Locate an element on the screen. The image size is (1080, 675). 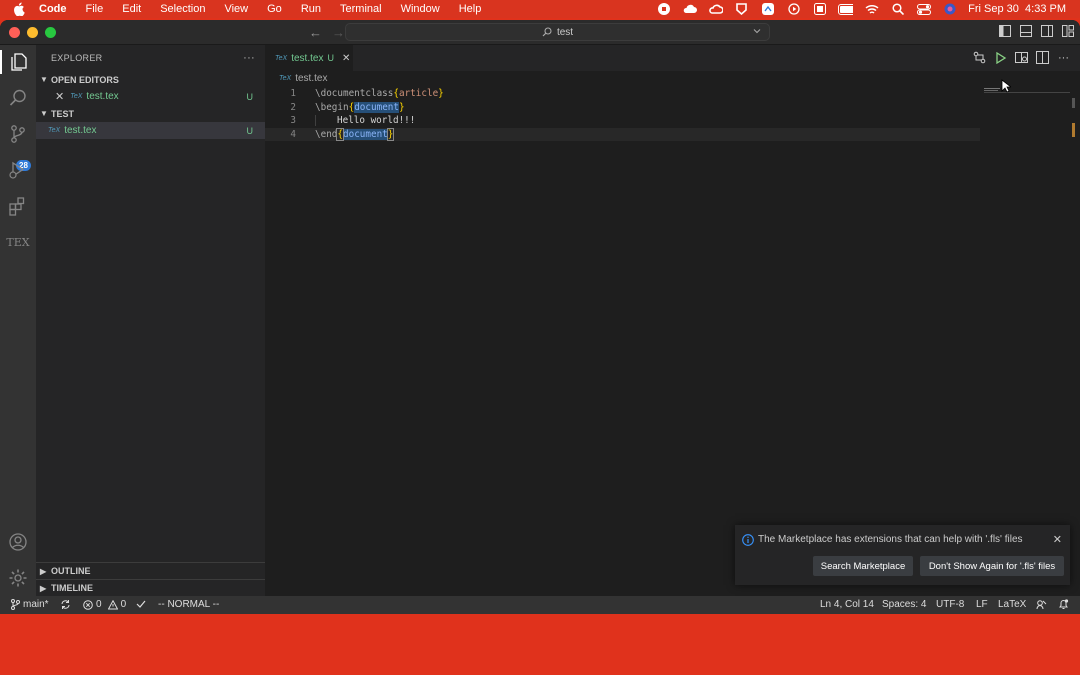
branch-indicator: main* is located at coordinates (30, 604).